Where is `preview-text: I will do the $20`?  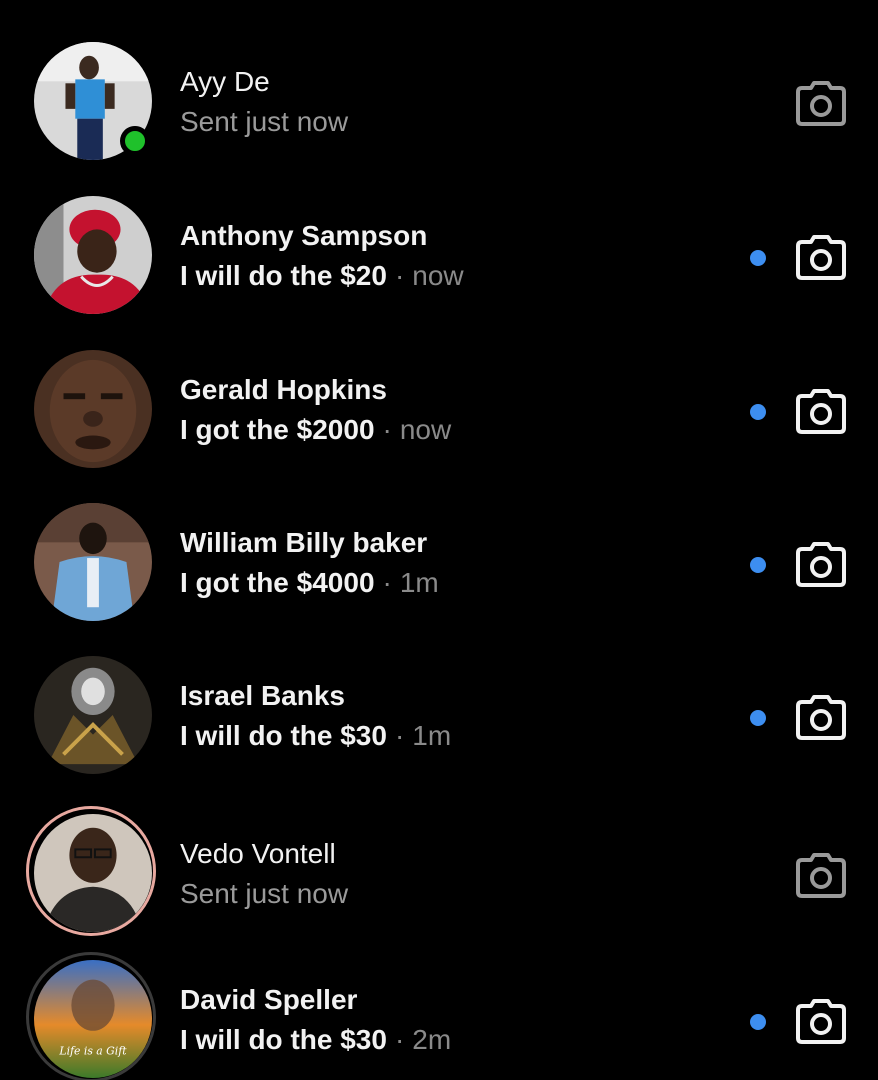
preview-text: I will do the $20 is located at coordinates (283, 275).